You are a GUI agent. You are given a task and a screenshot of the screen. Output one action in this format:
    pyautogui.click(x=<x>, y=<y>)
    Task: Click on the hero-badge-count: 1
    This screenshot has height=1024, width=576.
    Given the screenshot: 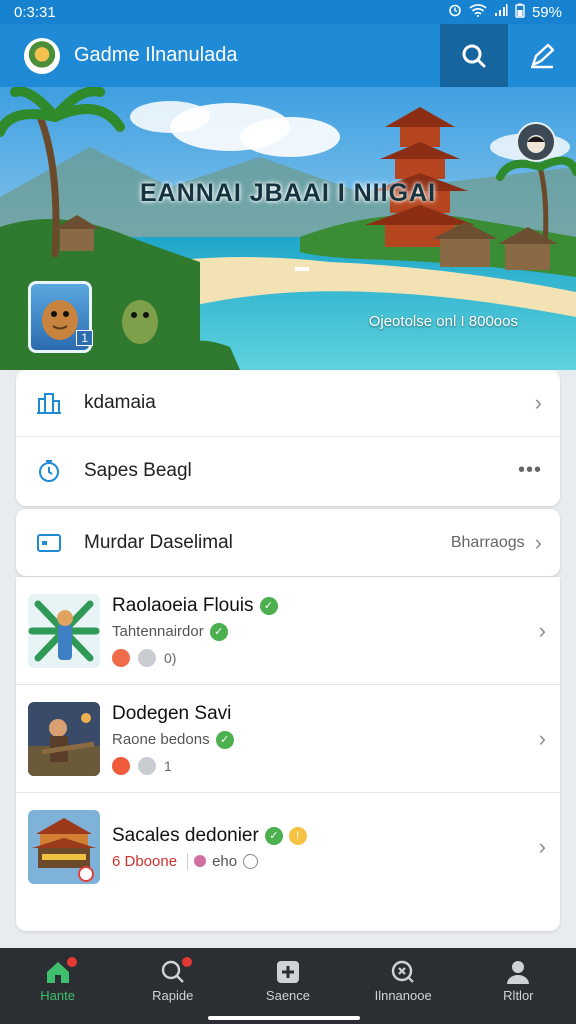 What is the action you would take?
    pyautogui.click(x=84, y=338)
    